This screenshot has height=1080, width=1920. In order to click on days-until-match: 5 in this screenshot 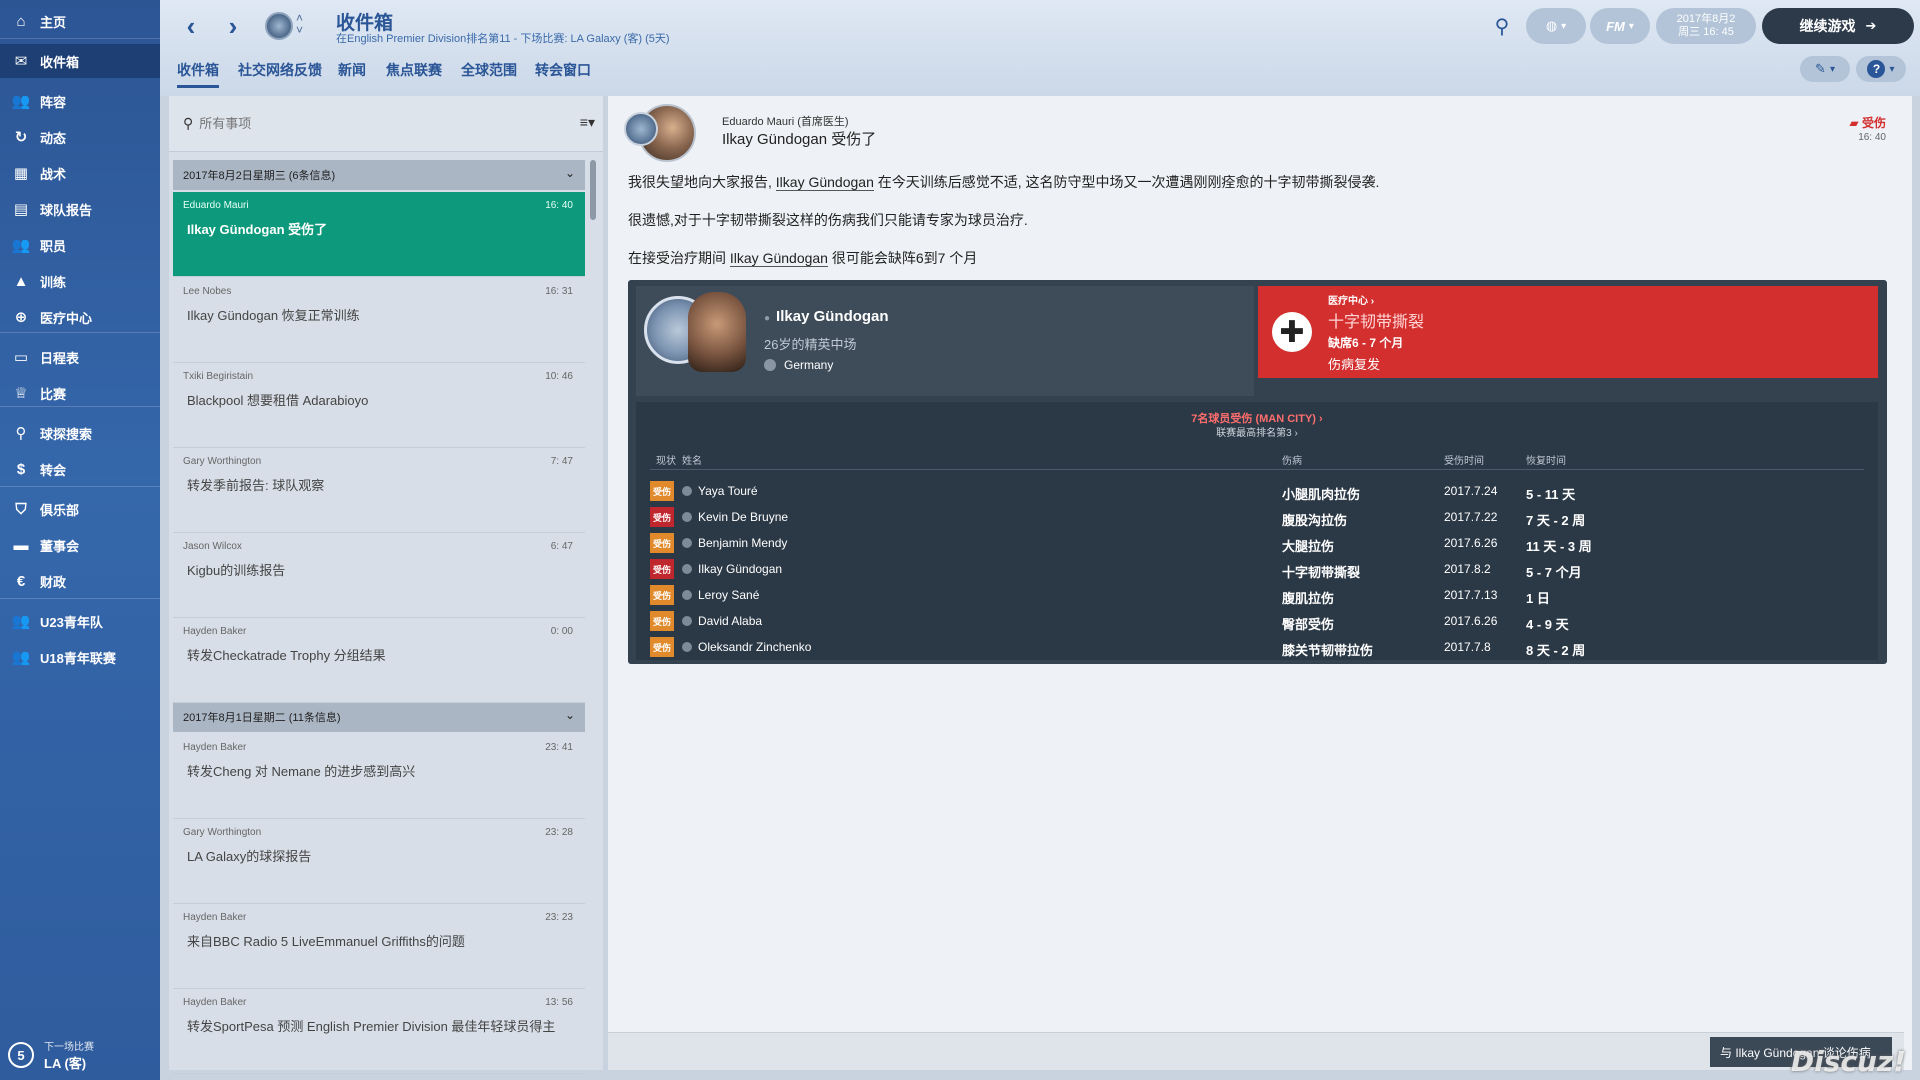, I will do `click(21, 1055)`.